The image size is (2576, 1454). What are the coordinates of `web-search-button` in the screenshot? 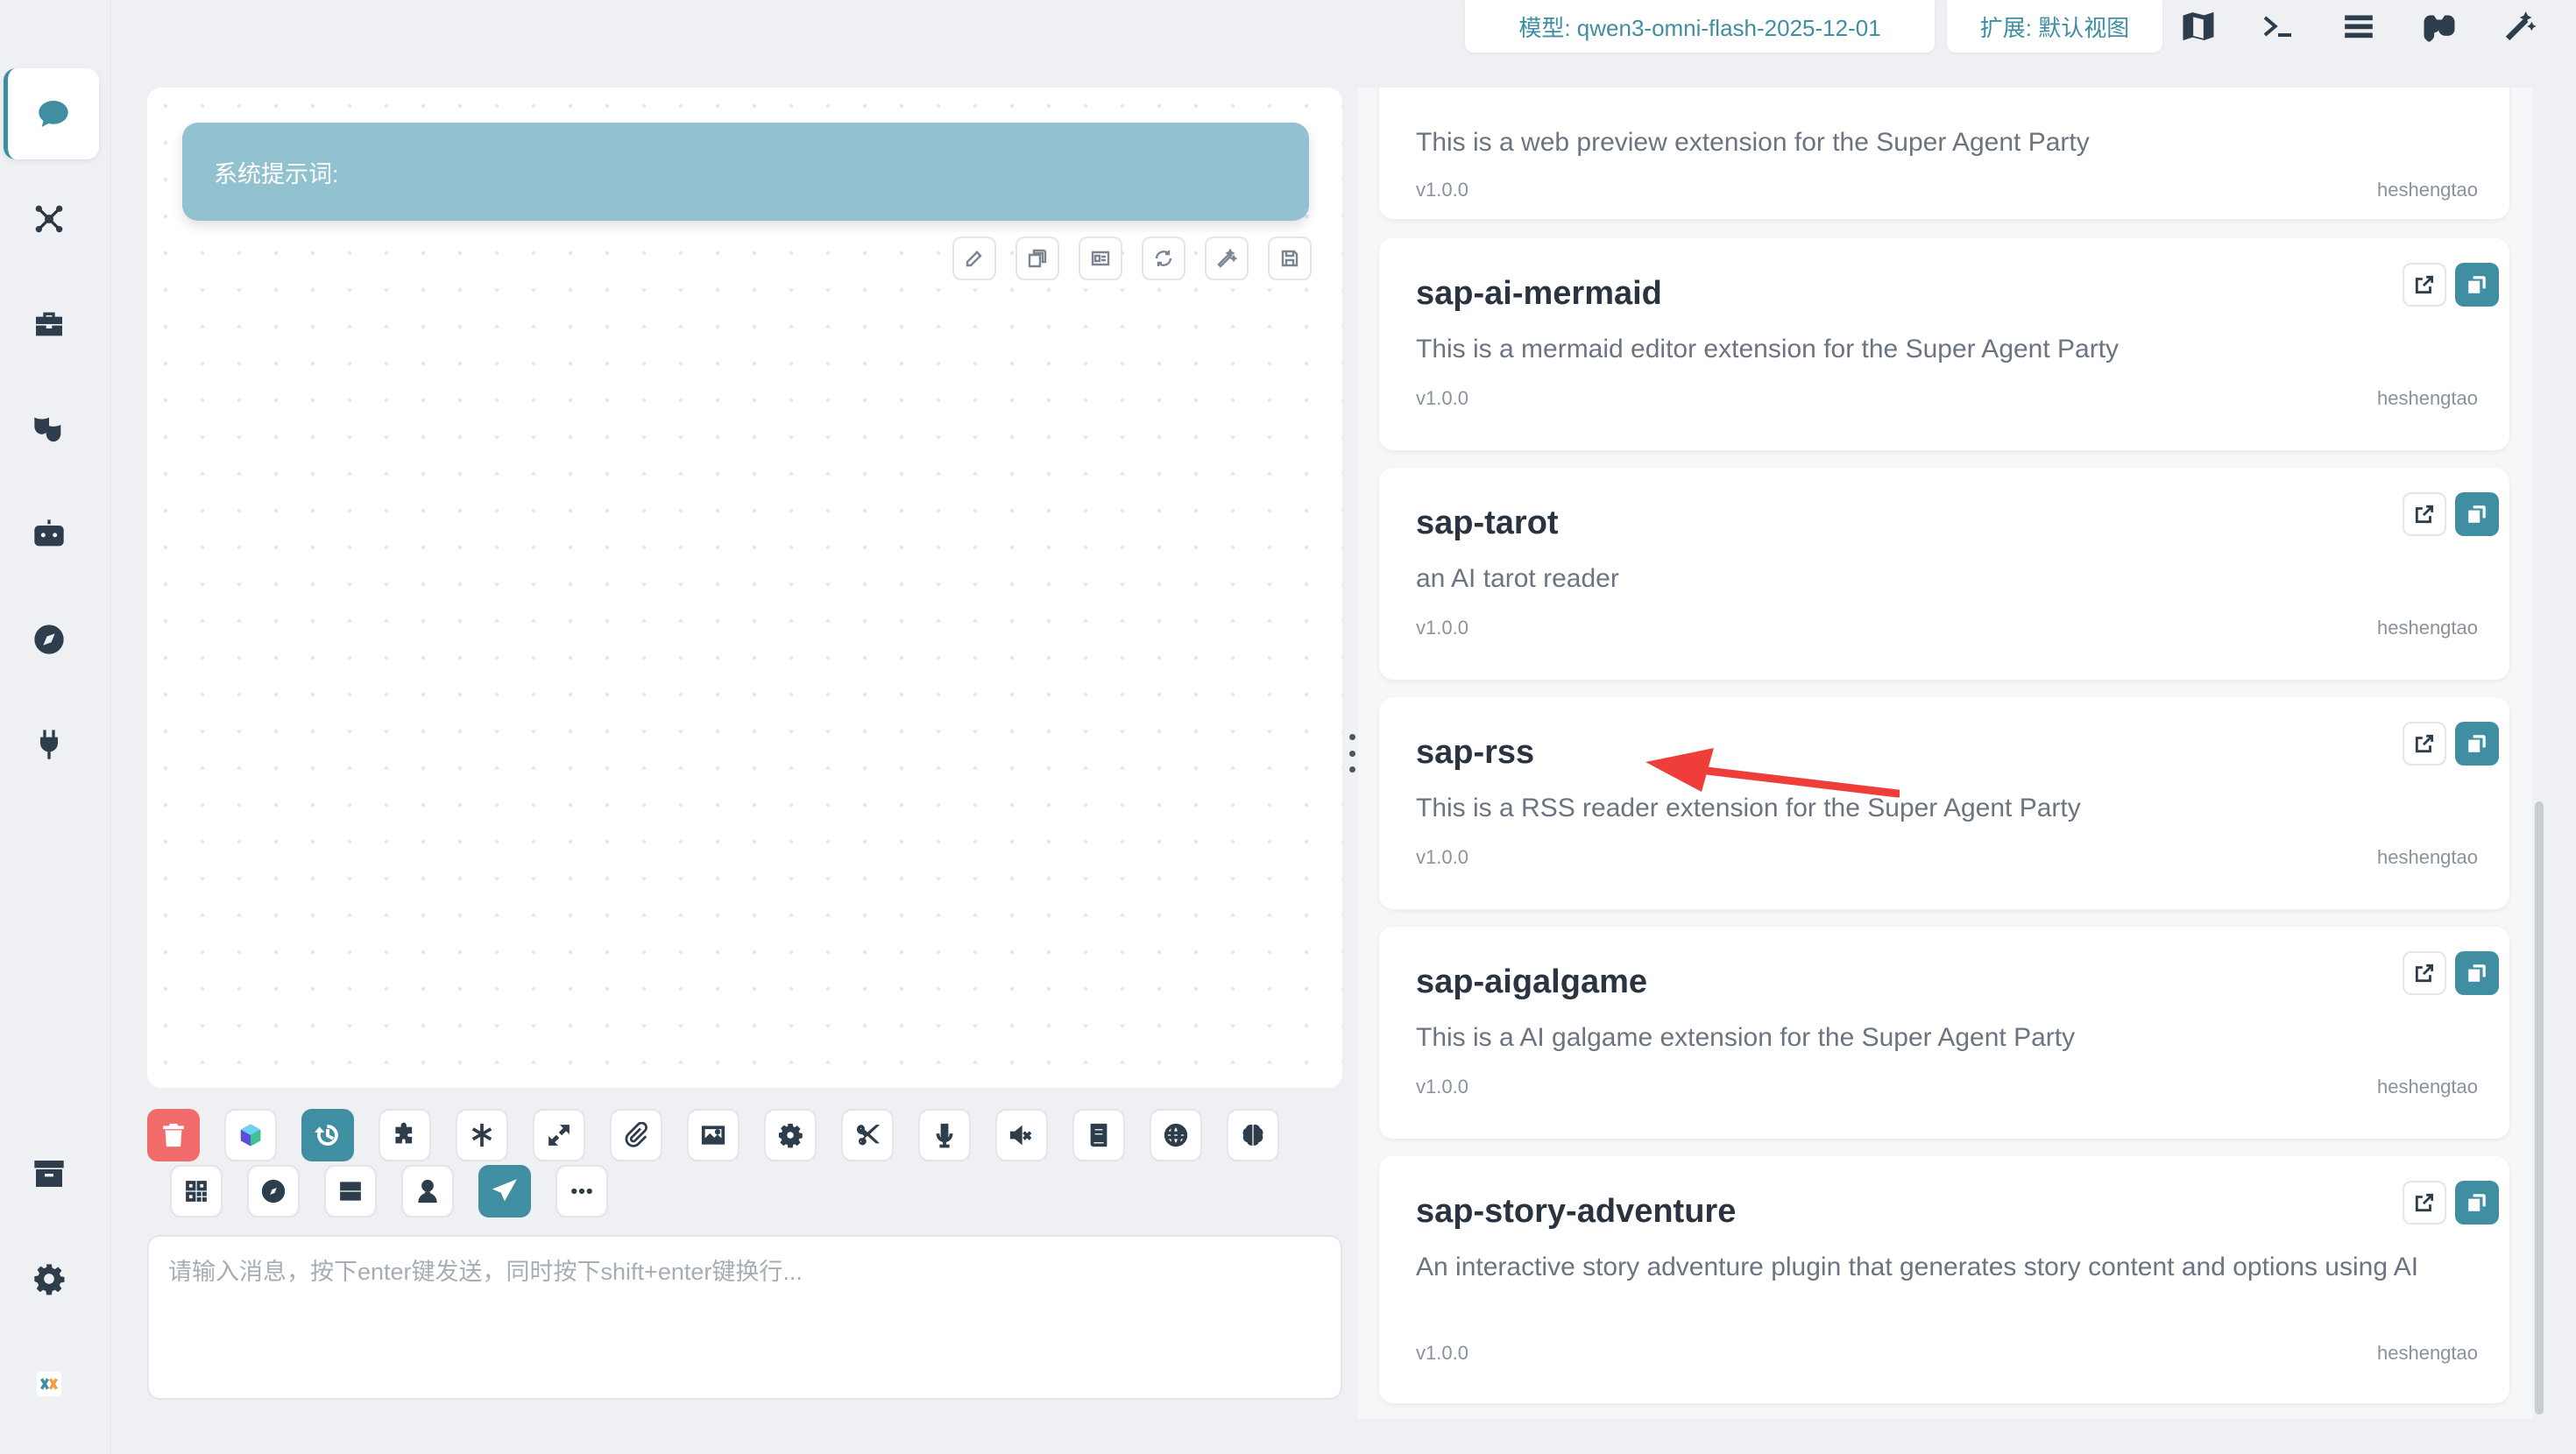 It's located at (1176, 1135).